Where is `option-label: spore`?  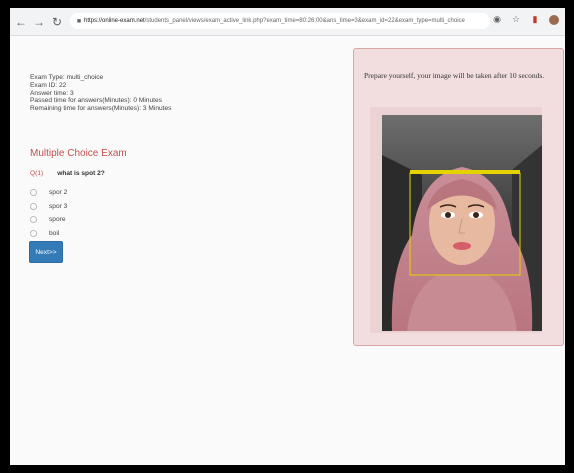
option-label: spore is located at coordinates (57, 220).